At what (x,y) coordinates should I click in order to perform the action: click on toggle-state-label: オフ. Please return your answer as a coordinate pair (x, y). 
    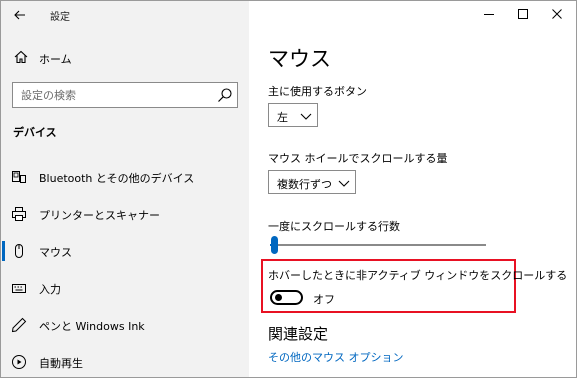
    Looking at the image, I should click on (324, 299).